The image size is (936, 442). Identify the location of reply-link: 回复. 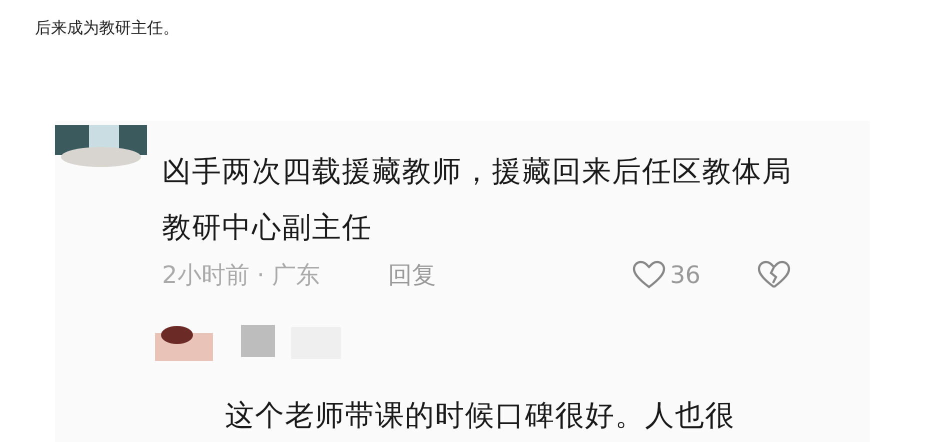
(412, 275).